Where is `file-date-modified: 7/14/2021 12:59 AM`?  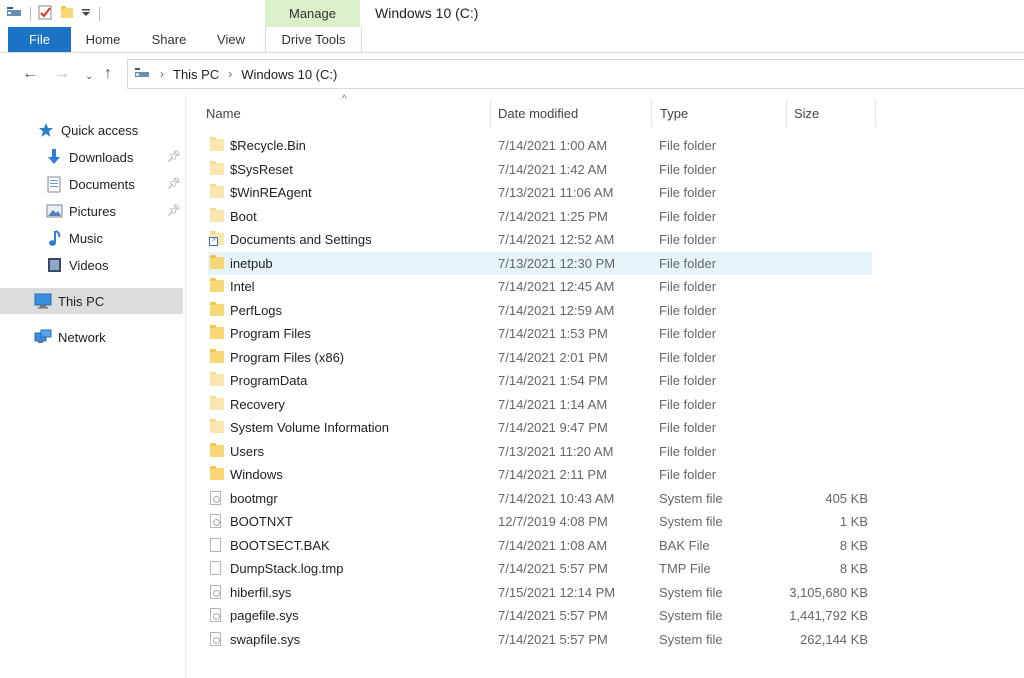 file-date-modified: 7/14/2021 12:59 AM is located at coordinates (556, 310).